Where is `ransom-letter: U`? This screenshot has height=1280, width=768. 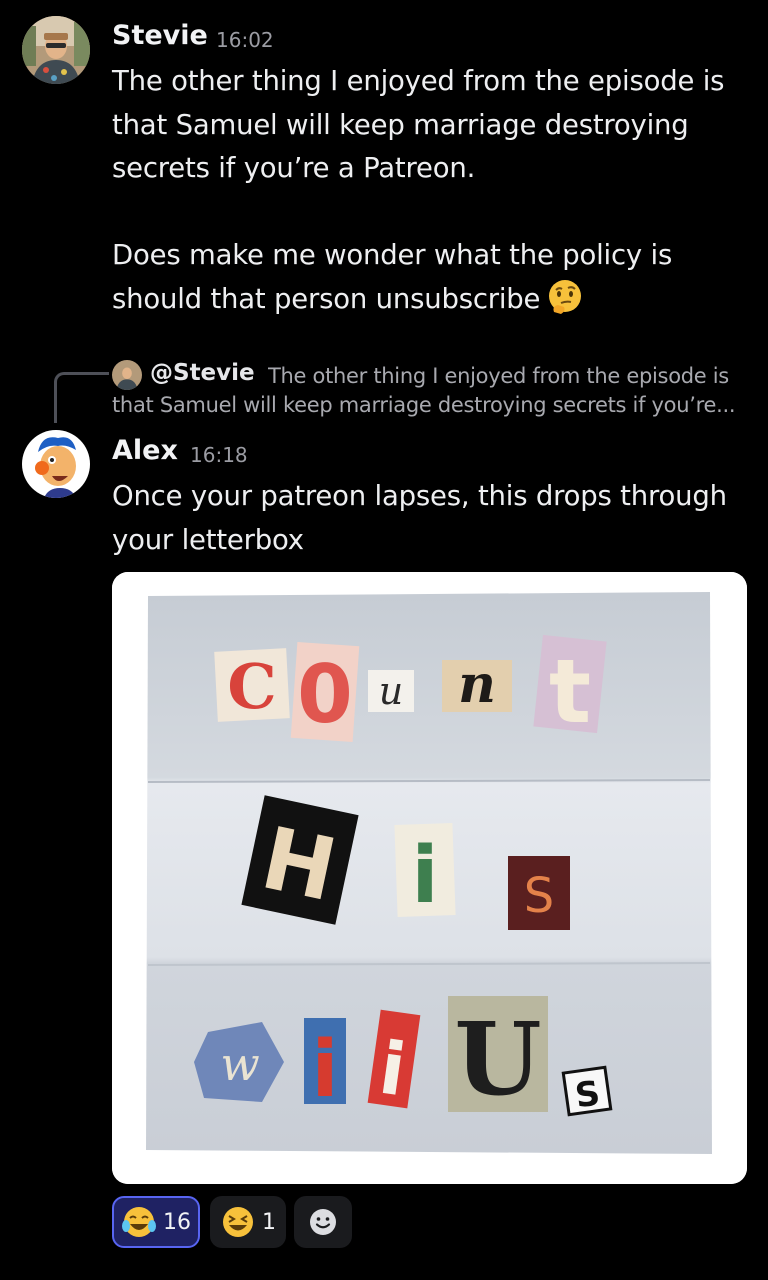 ransom-letter: U is located at coordinates (498, 1057).